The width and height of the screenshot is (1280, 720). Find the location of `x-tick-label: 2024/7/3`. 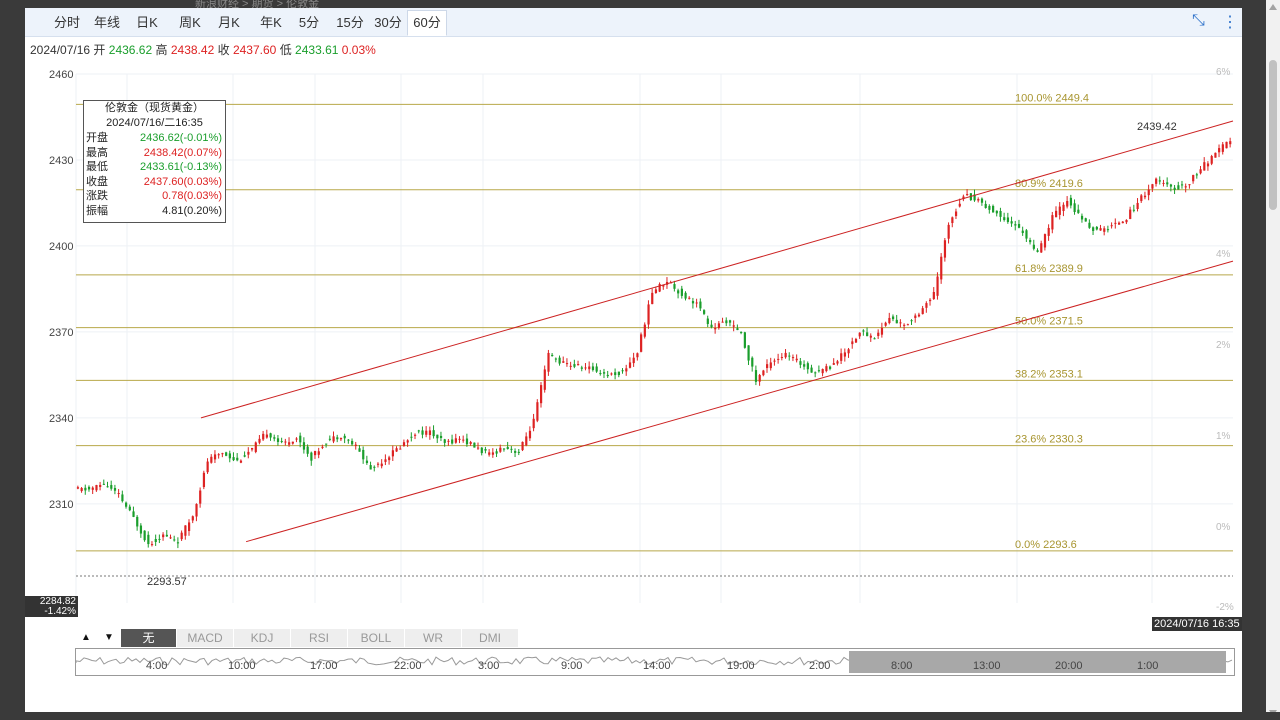

x-tick-label: 2024/7/3 is located at coordinates (471, 619).